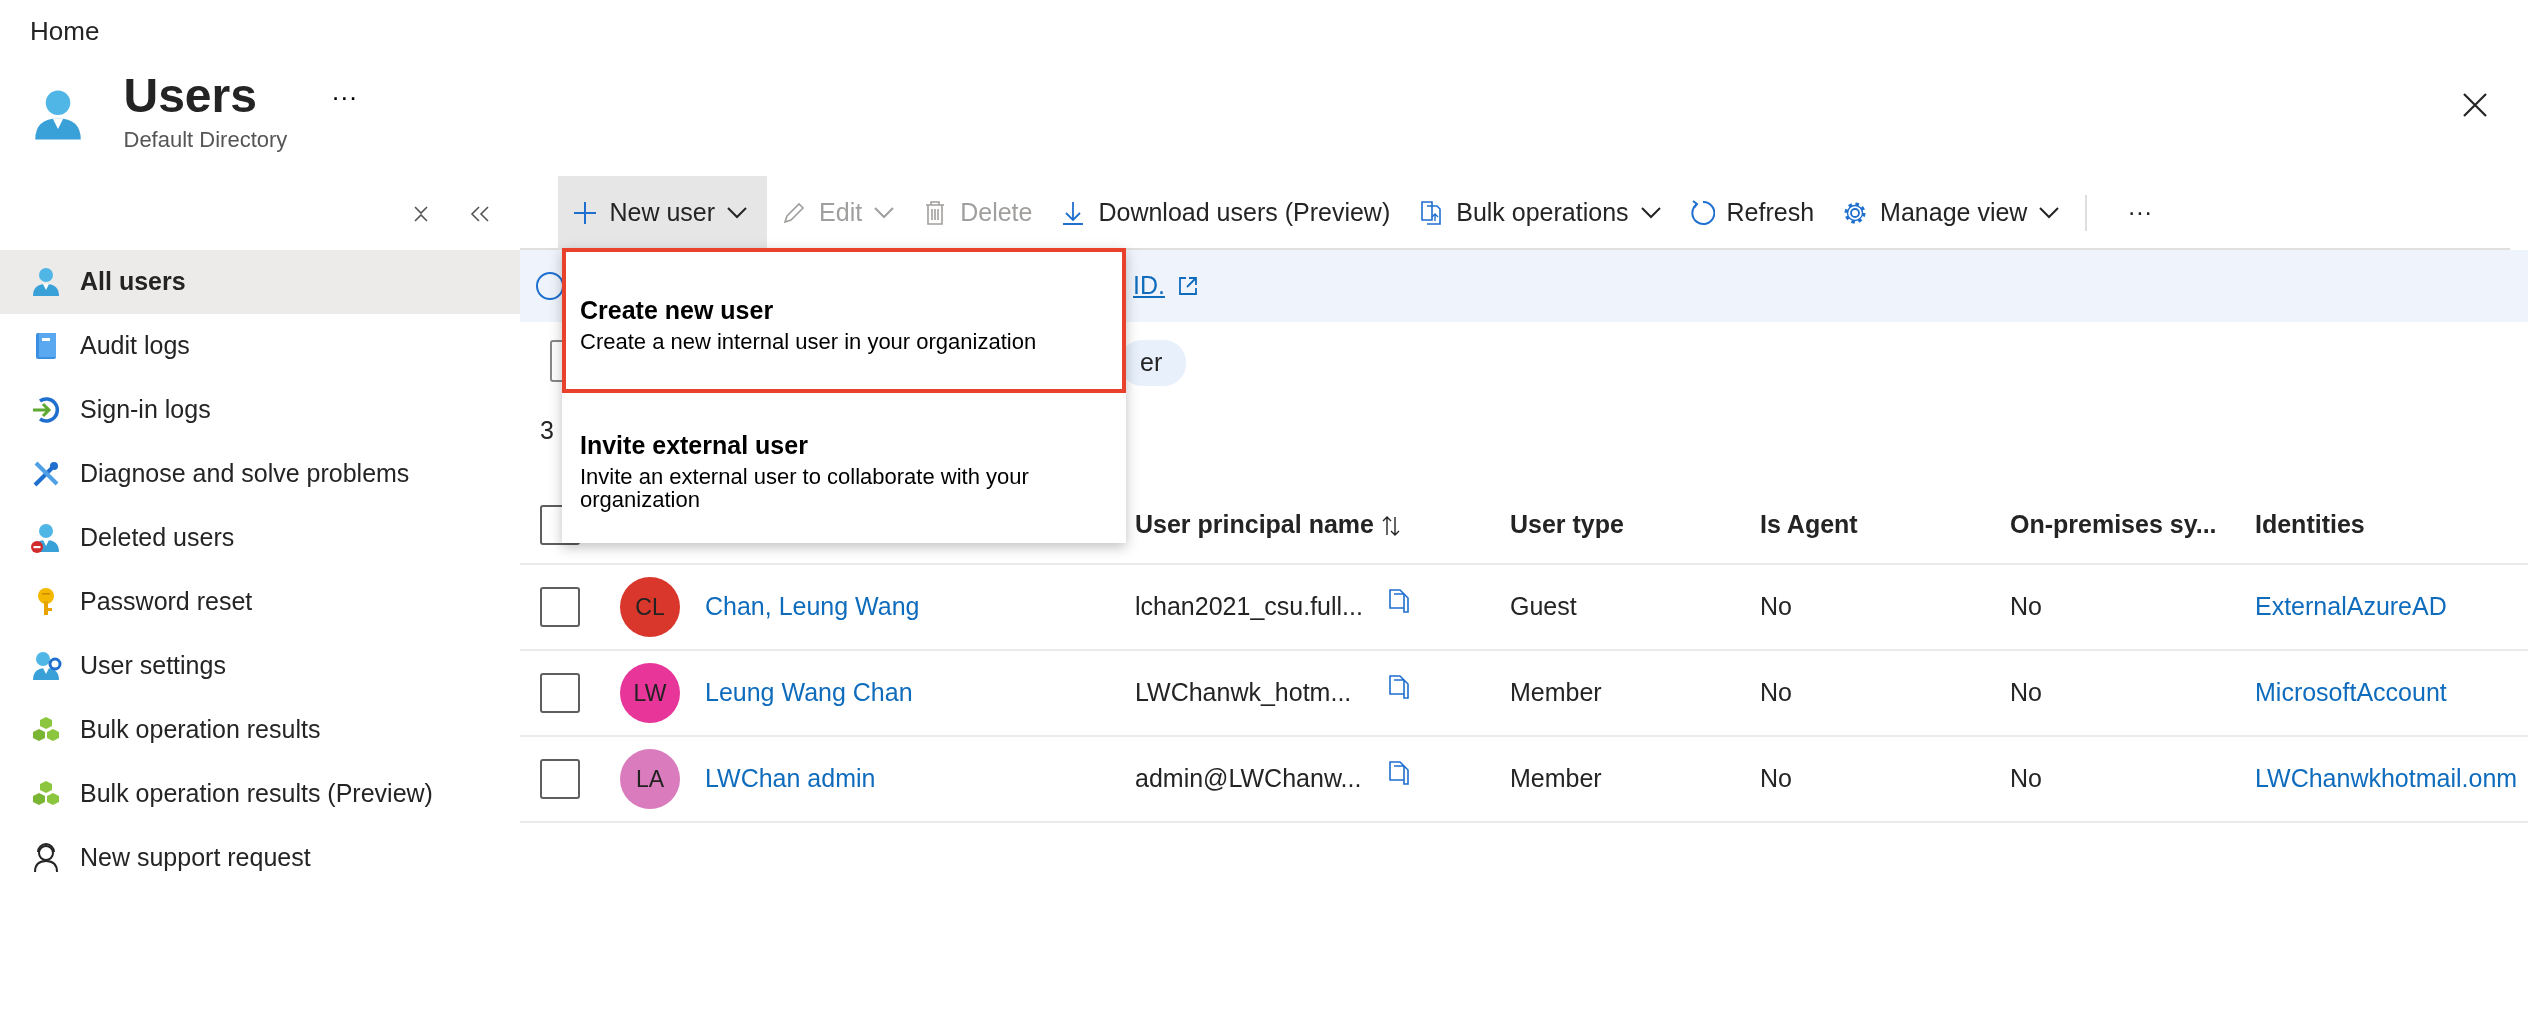 This screenshot has width=2528, height=1010. I want to click on sidebar-item: All users, so click(260, 282).